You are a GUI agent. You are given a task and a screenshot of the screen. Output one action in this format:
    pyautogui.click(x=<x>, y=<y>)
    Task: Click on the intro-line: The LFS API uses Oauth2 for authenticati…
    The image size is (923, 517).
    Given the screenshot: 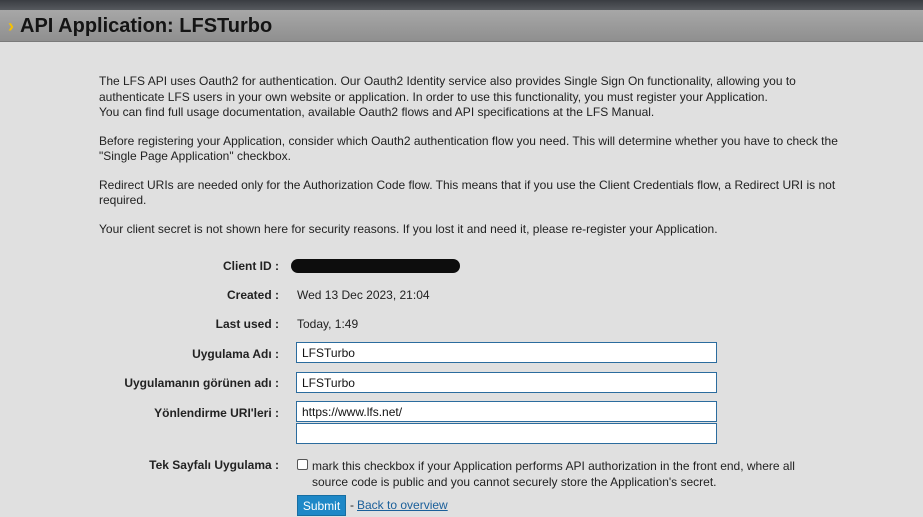 What is the action you would take?
    pyautogui.click(x=447, y=81)
    